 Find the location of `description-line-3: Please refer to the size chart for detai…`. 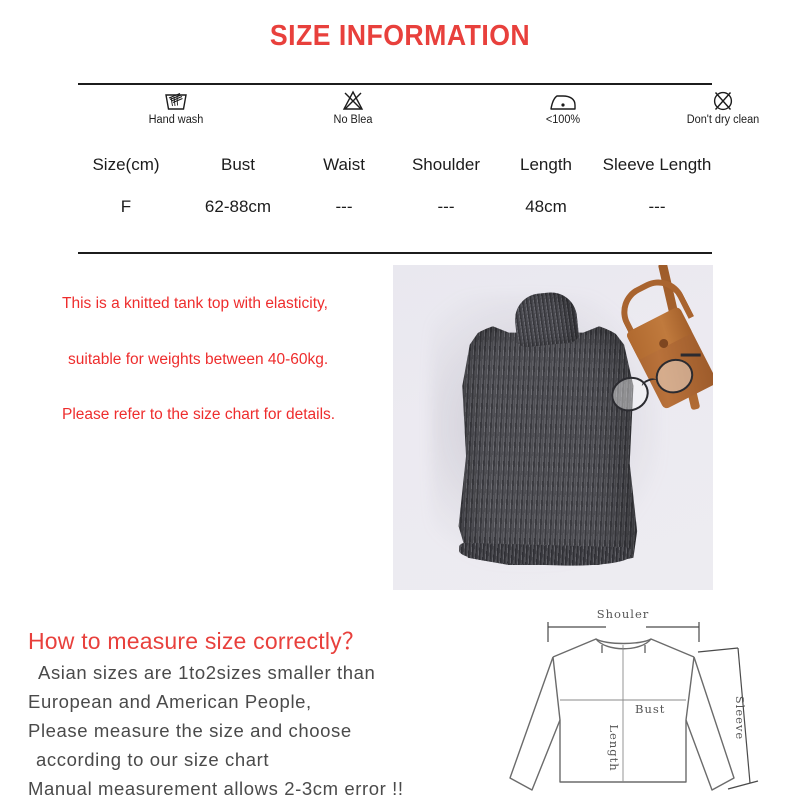

description-line-3: Please refer to the size chart for detai… is located at coordinates (199, 414).